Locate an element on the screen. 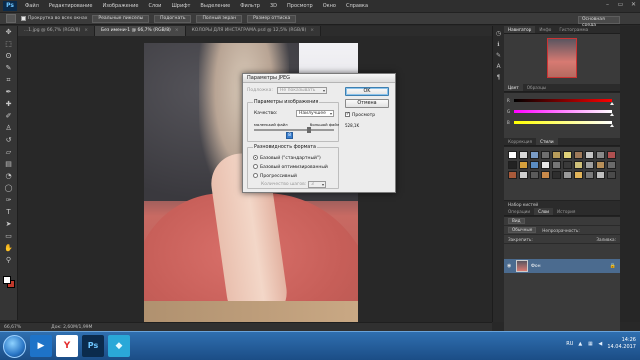  red-slider: R is located at coordinates (560, 101).